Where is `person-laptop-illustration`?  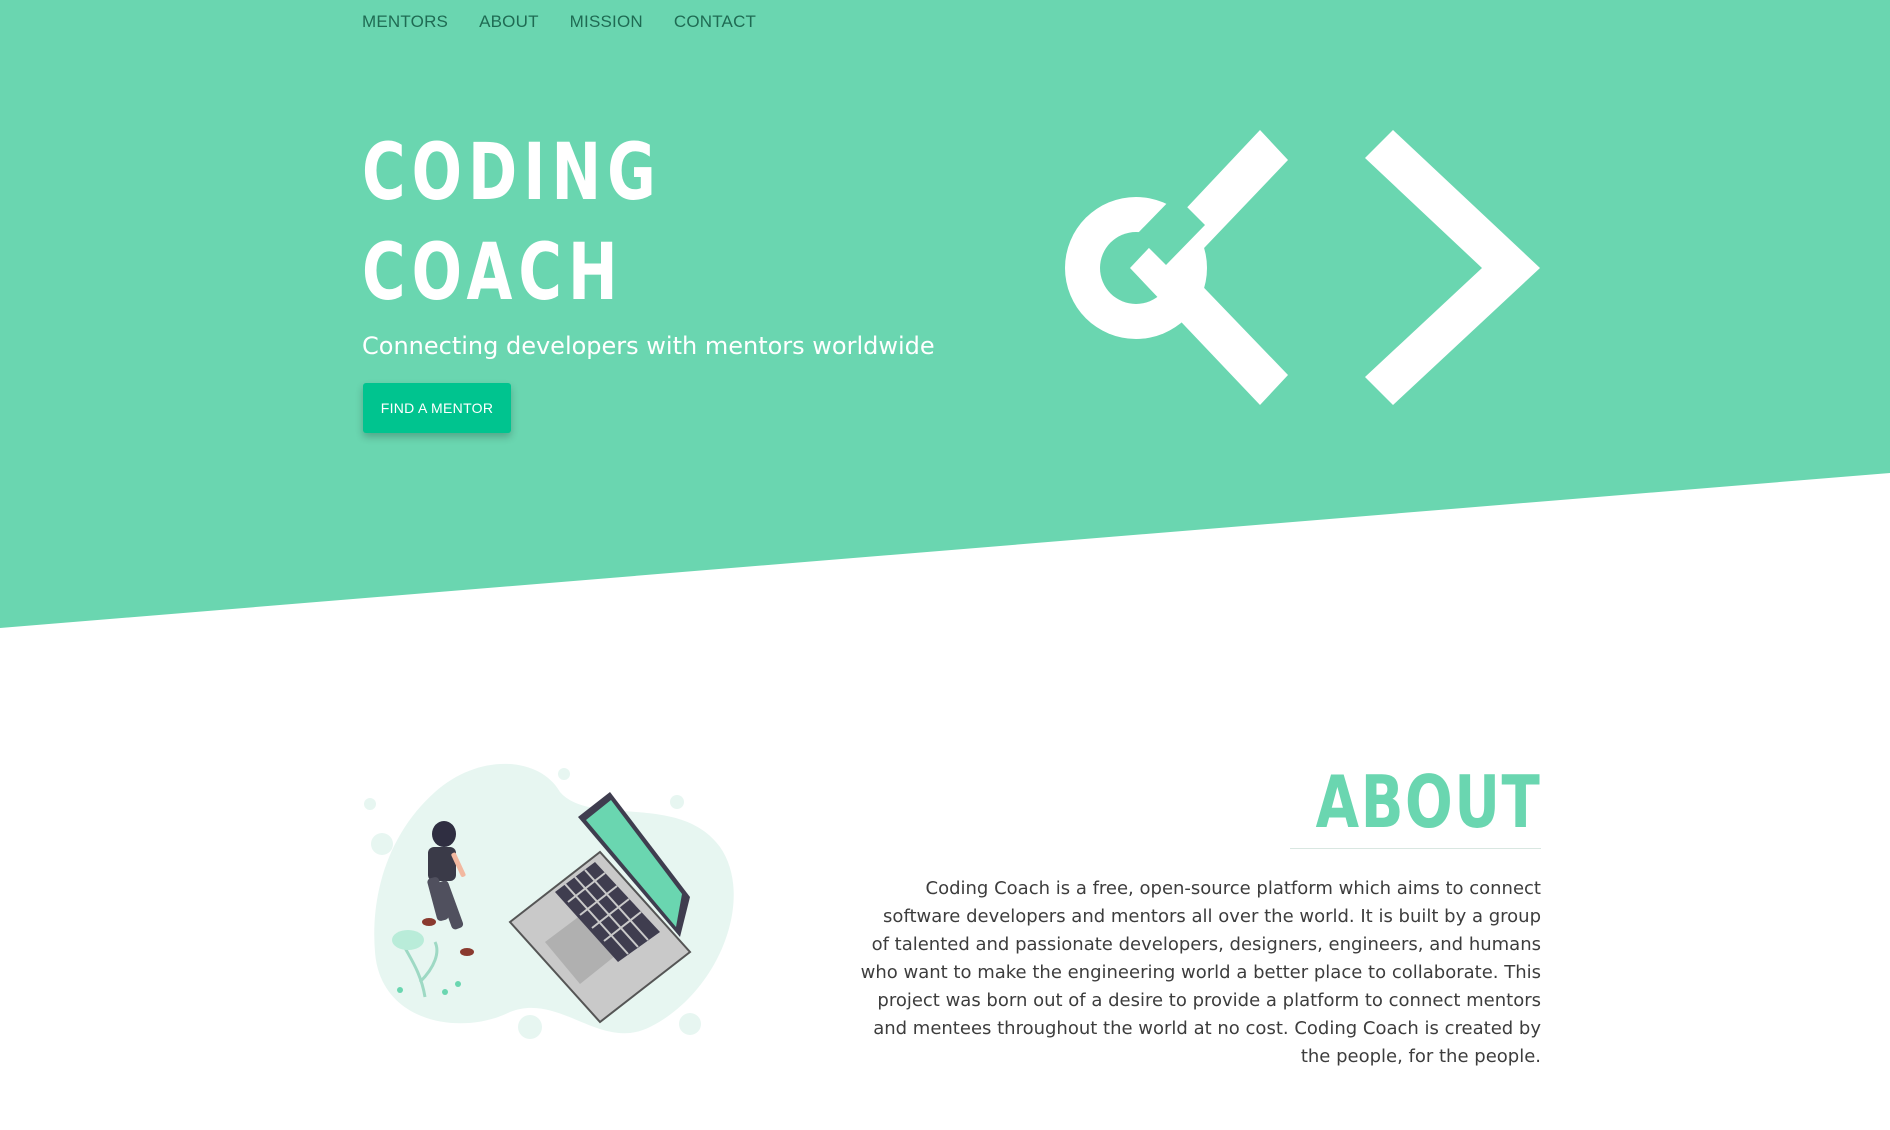 person-laptop-illustration is located at coordinates (549, 901).